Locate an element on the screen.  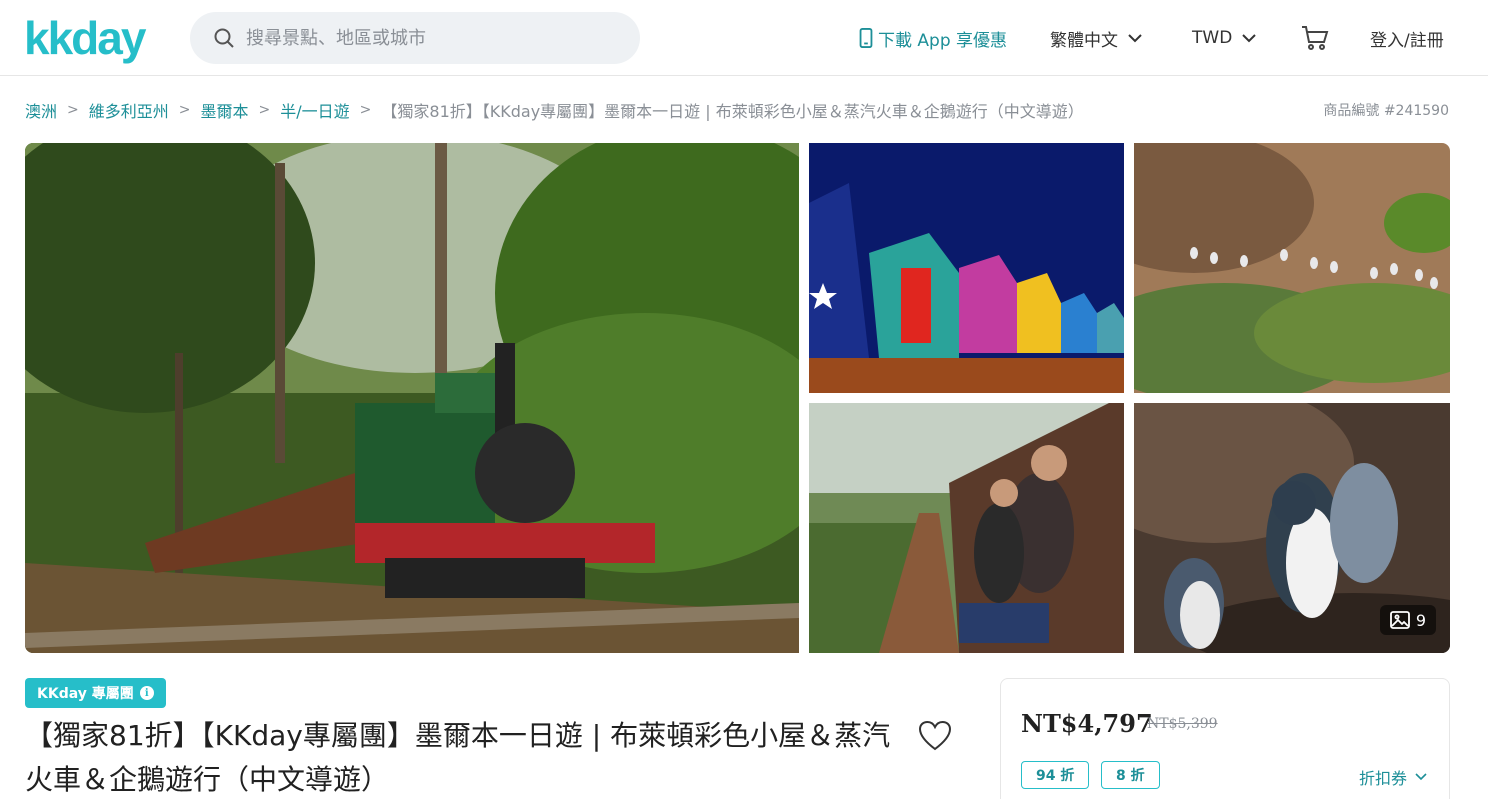
login-label: 登入/註冊 is located at coordinates (1407, 40).